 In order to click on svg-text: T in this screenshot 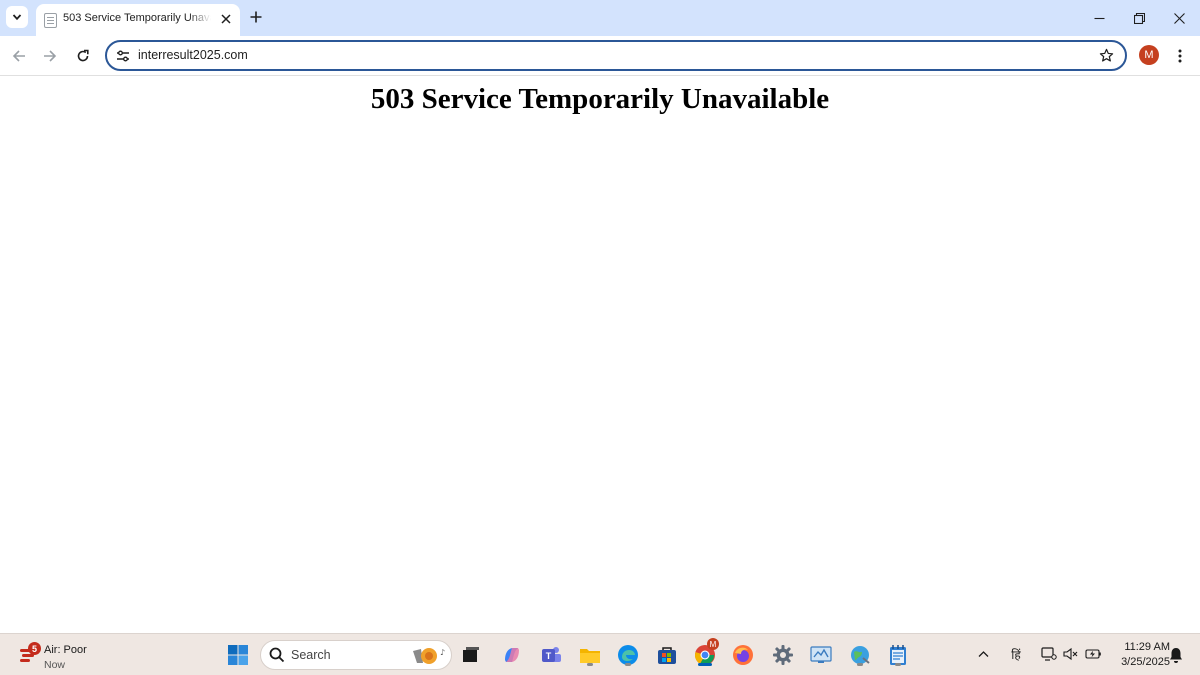, I will do `click(549, 656)`.